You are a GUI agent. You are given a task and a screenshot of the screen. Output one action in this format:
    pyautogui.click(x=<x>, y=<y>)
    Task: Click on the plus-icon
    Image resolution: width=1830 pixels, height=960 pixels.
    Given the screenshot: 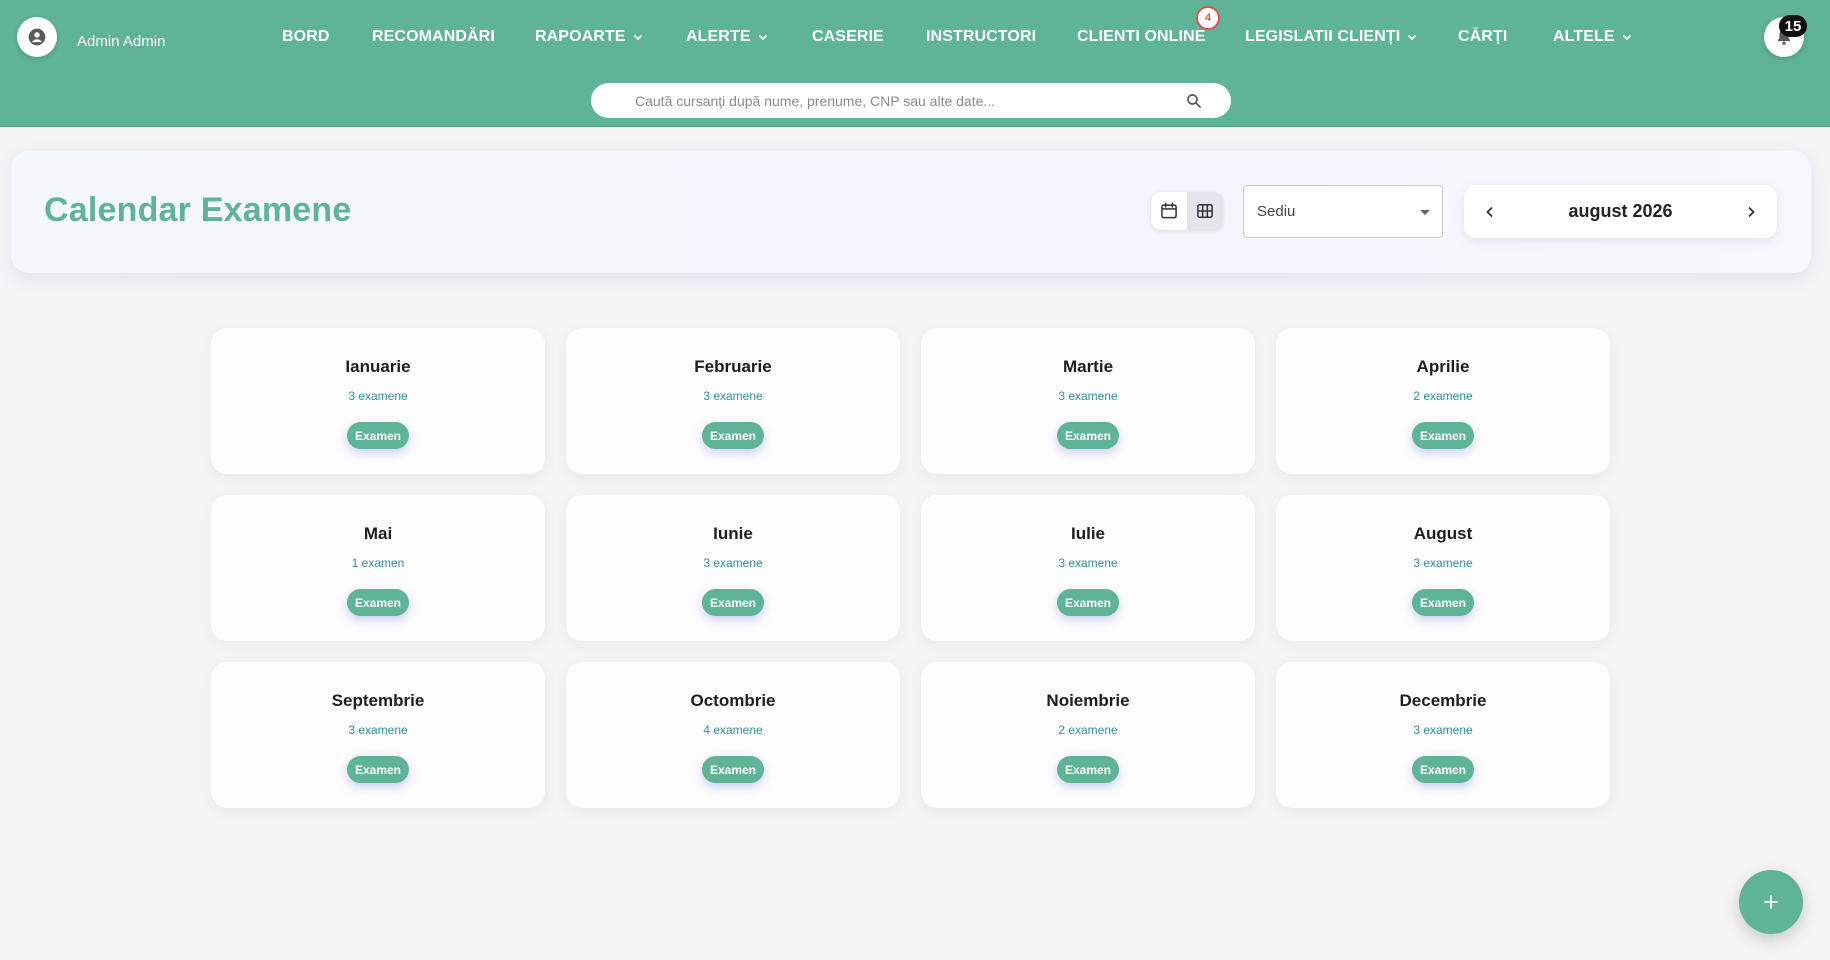 What is the action you would take?
    pyautogui.click(x=1771, y=902)
    